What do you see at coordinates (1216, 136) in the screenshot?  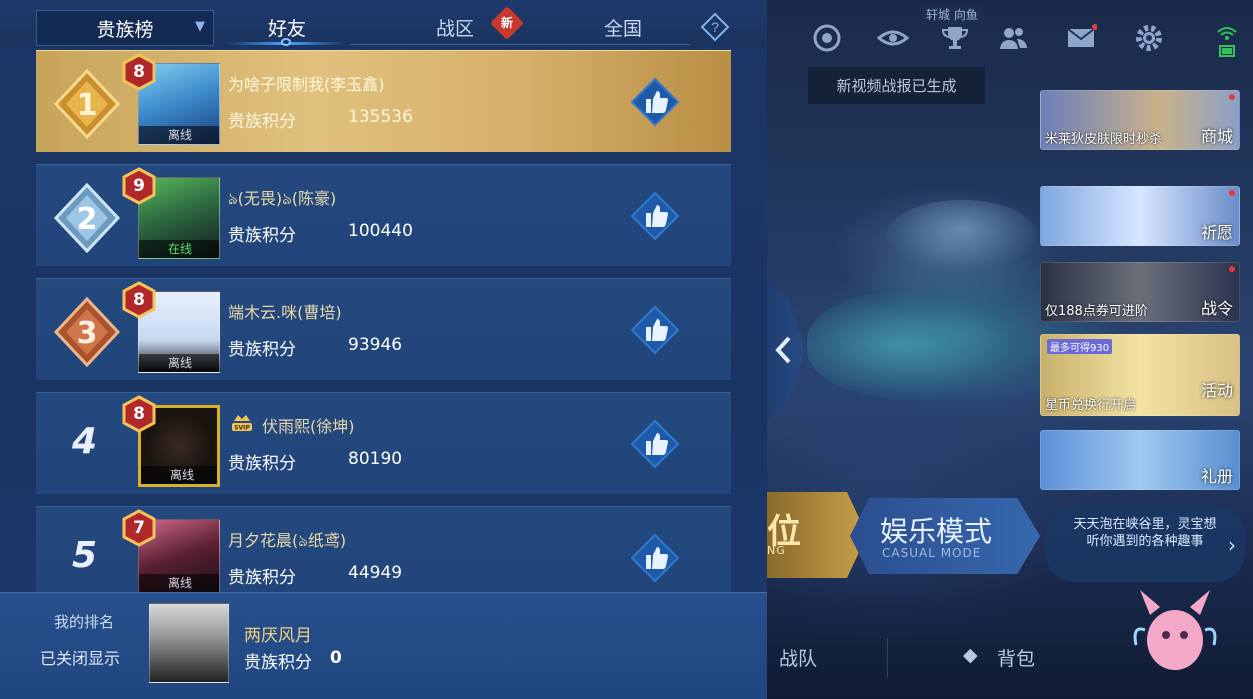 I see `side-card-tag: 商城` at bounding box center [1216, 136].